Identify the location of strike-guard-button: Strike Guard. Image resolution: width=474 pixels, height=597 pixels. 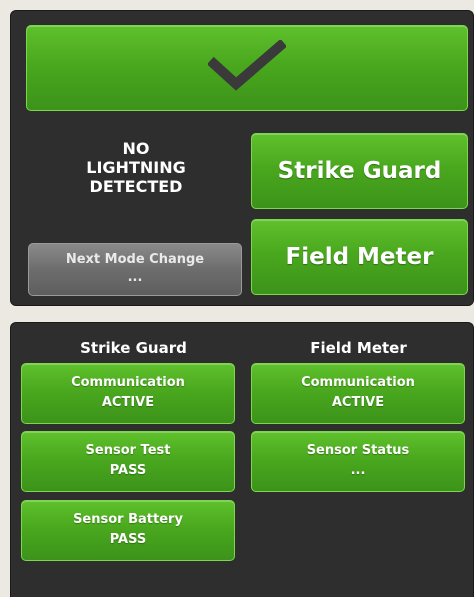
(359, 171).